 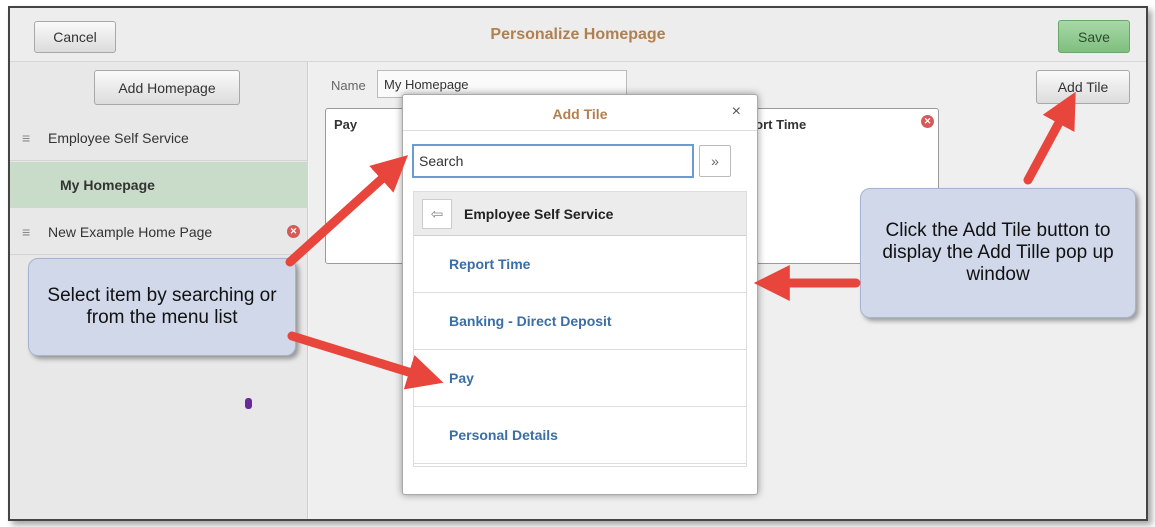 What do you see at coordinates (348, 85) in the screenshot?
I see `name-label: Name` at bounding box center [348, 85].